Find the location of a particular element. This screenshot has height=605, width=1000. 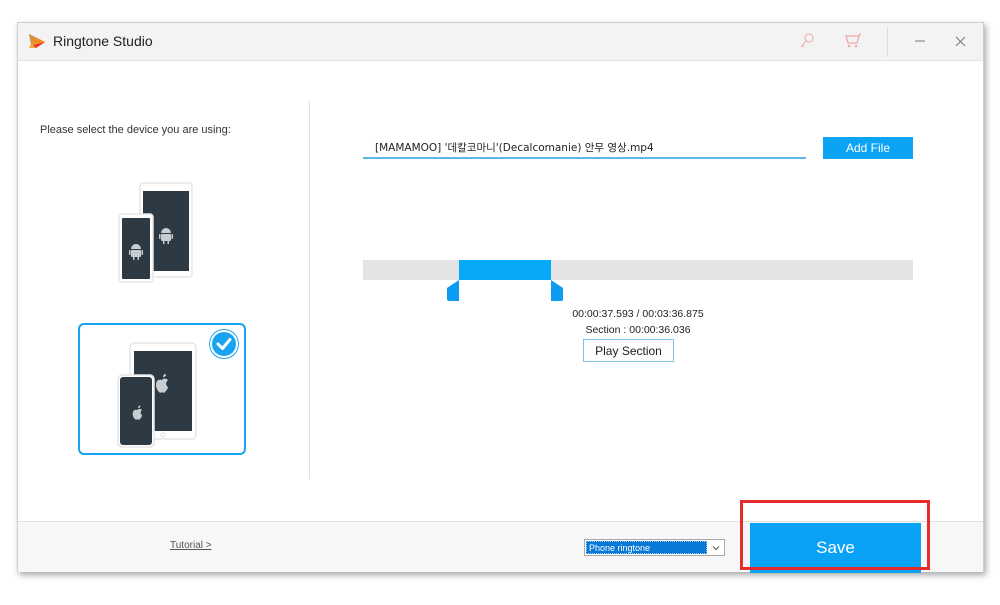

selection-start-handle is located at coordinates (452, 290).